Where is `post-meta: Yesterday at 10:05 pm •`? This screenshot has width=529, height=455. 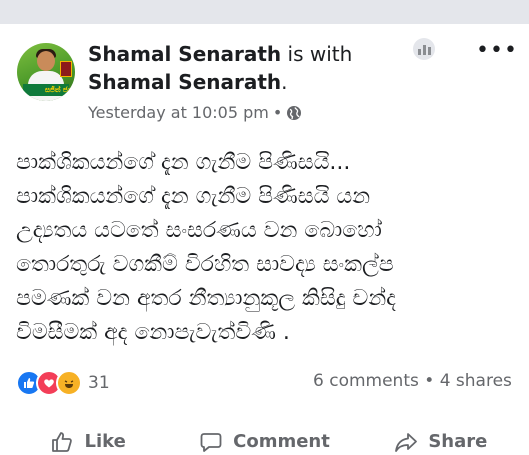 post-meta: Yesterday at 10:05 pm • is located at coordinates (195, 113).